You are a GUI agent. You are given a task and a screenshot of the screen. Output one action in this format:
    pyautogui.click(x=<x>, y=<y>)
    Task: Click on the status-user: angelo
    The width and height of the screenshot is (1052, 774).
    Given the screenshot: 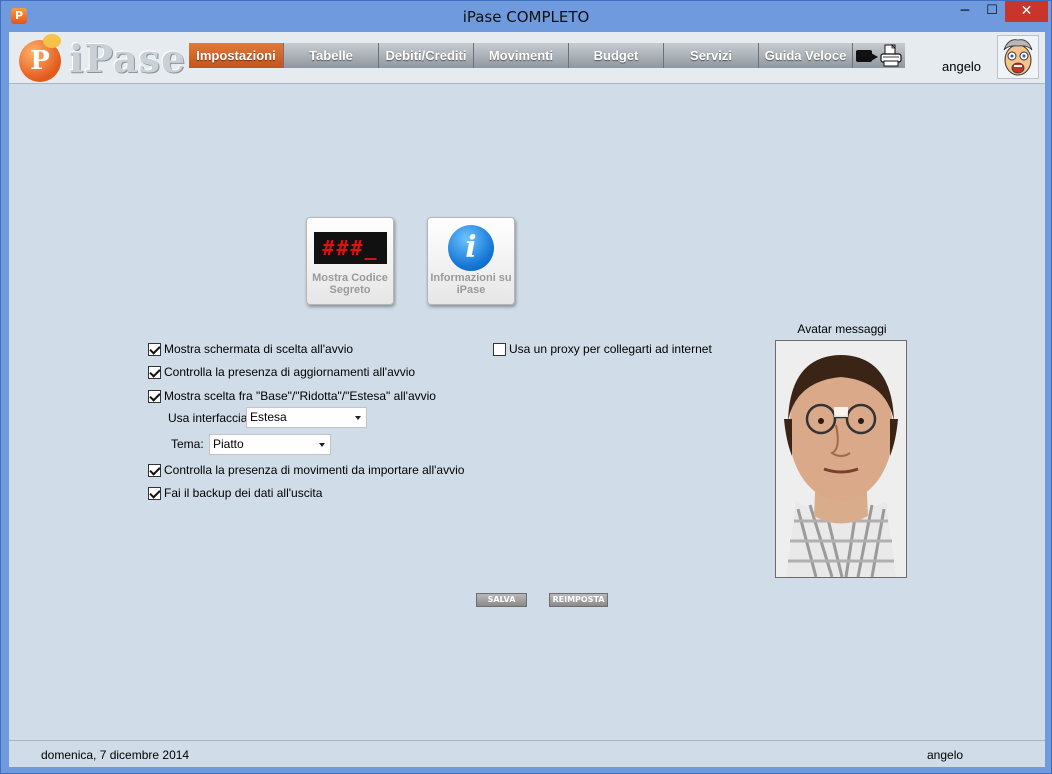 What is the action you would take?
    pyautogui.click(x=945, y=755)
    